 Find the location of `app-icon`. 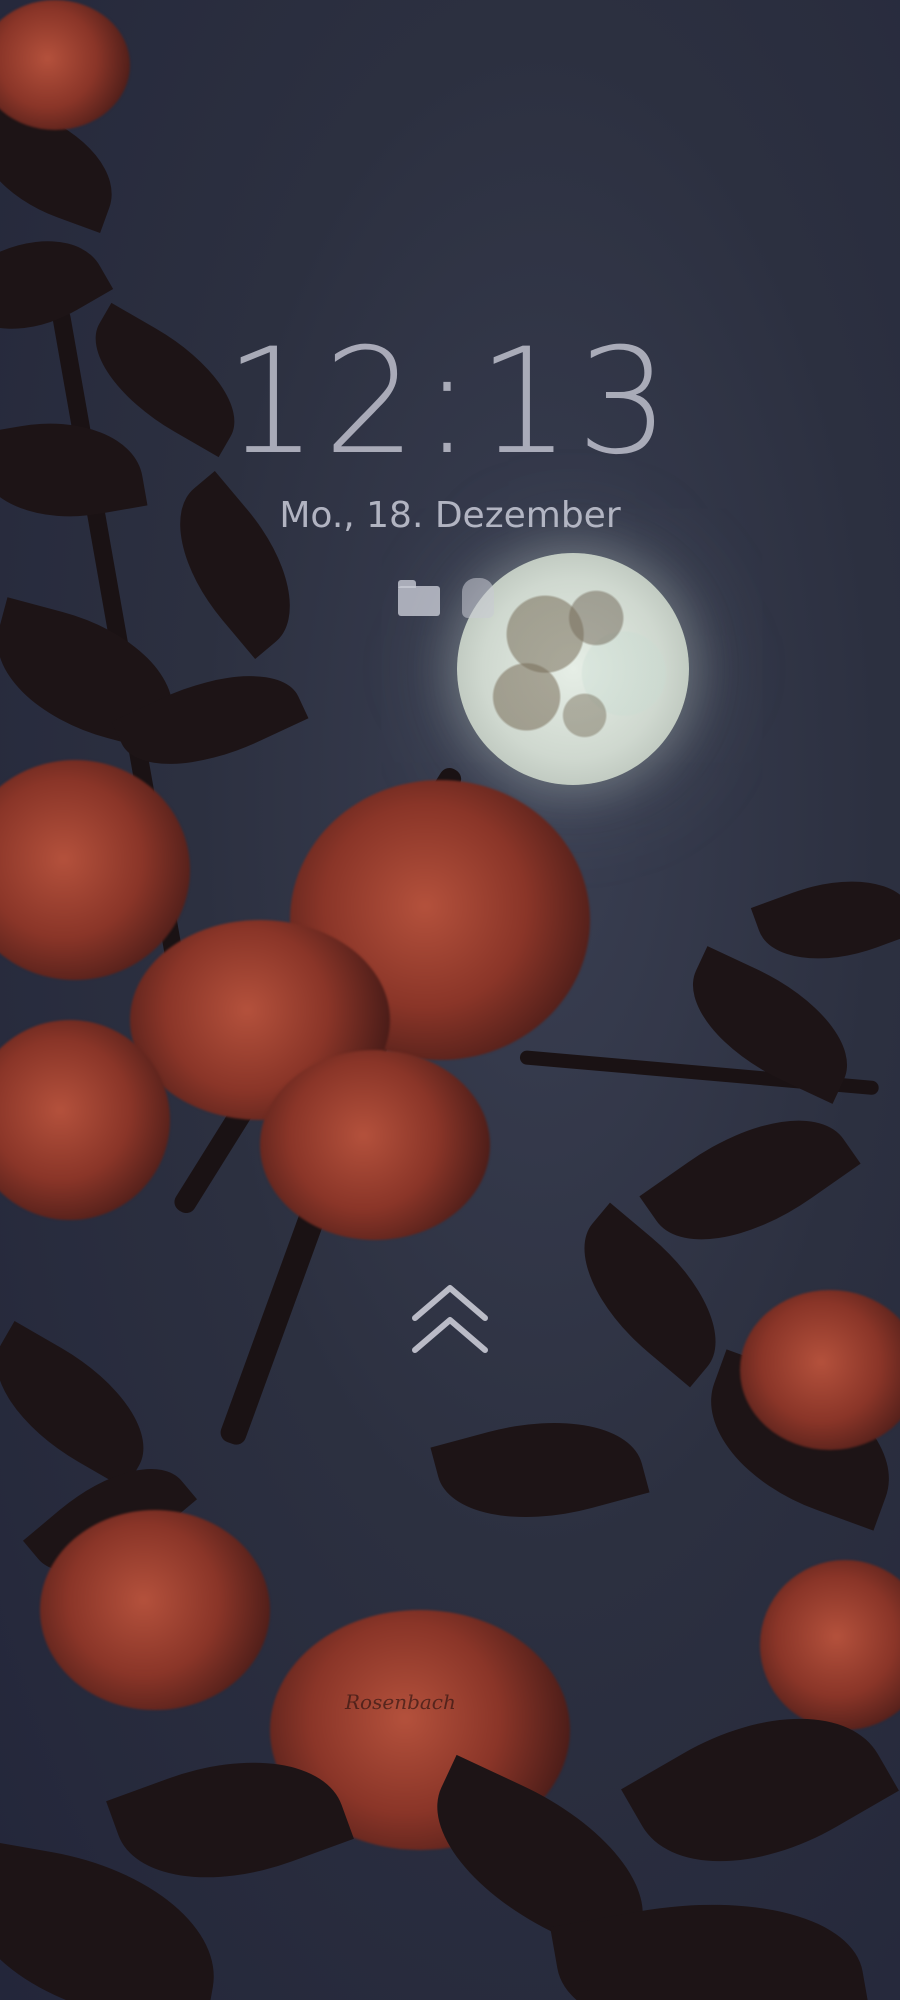

app-icon is located at coordinates (478, 598).